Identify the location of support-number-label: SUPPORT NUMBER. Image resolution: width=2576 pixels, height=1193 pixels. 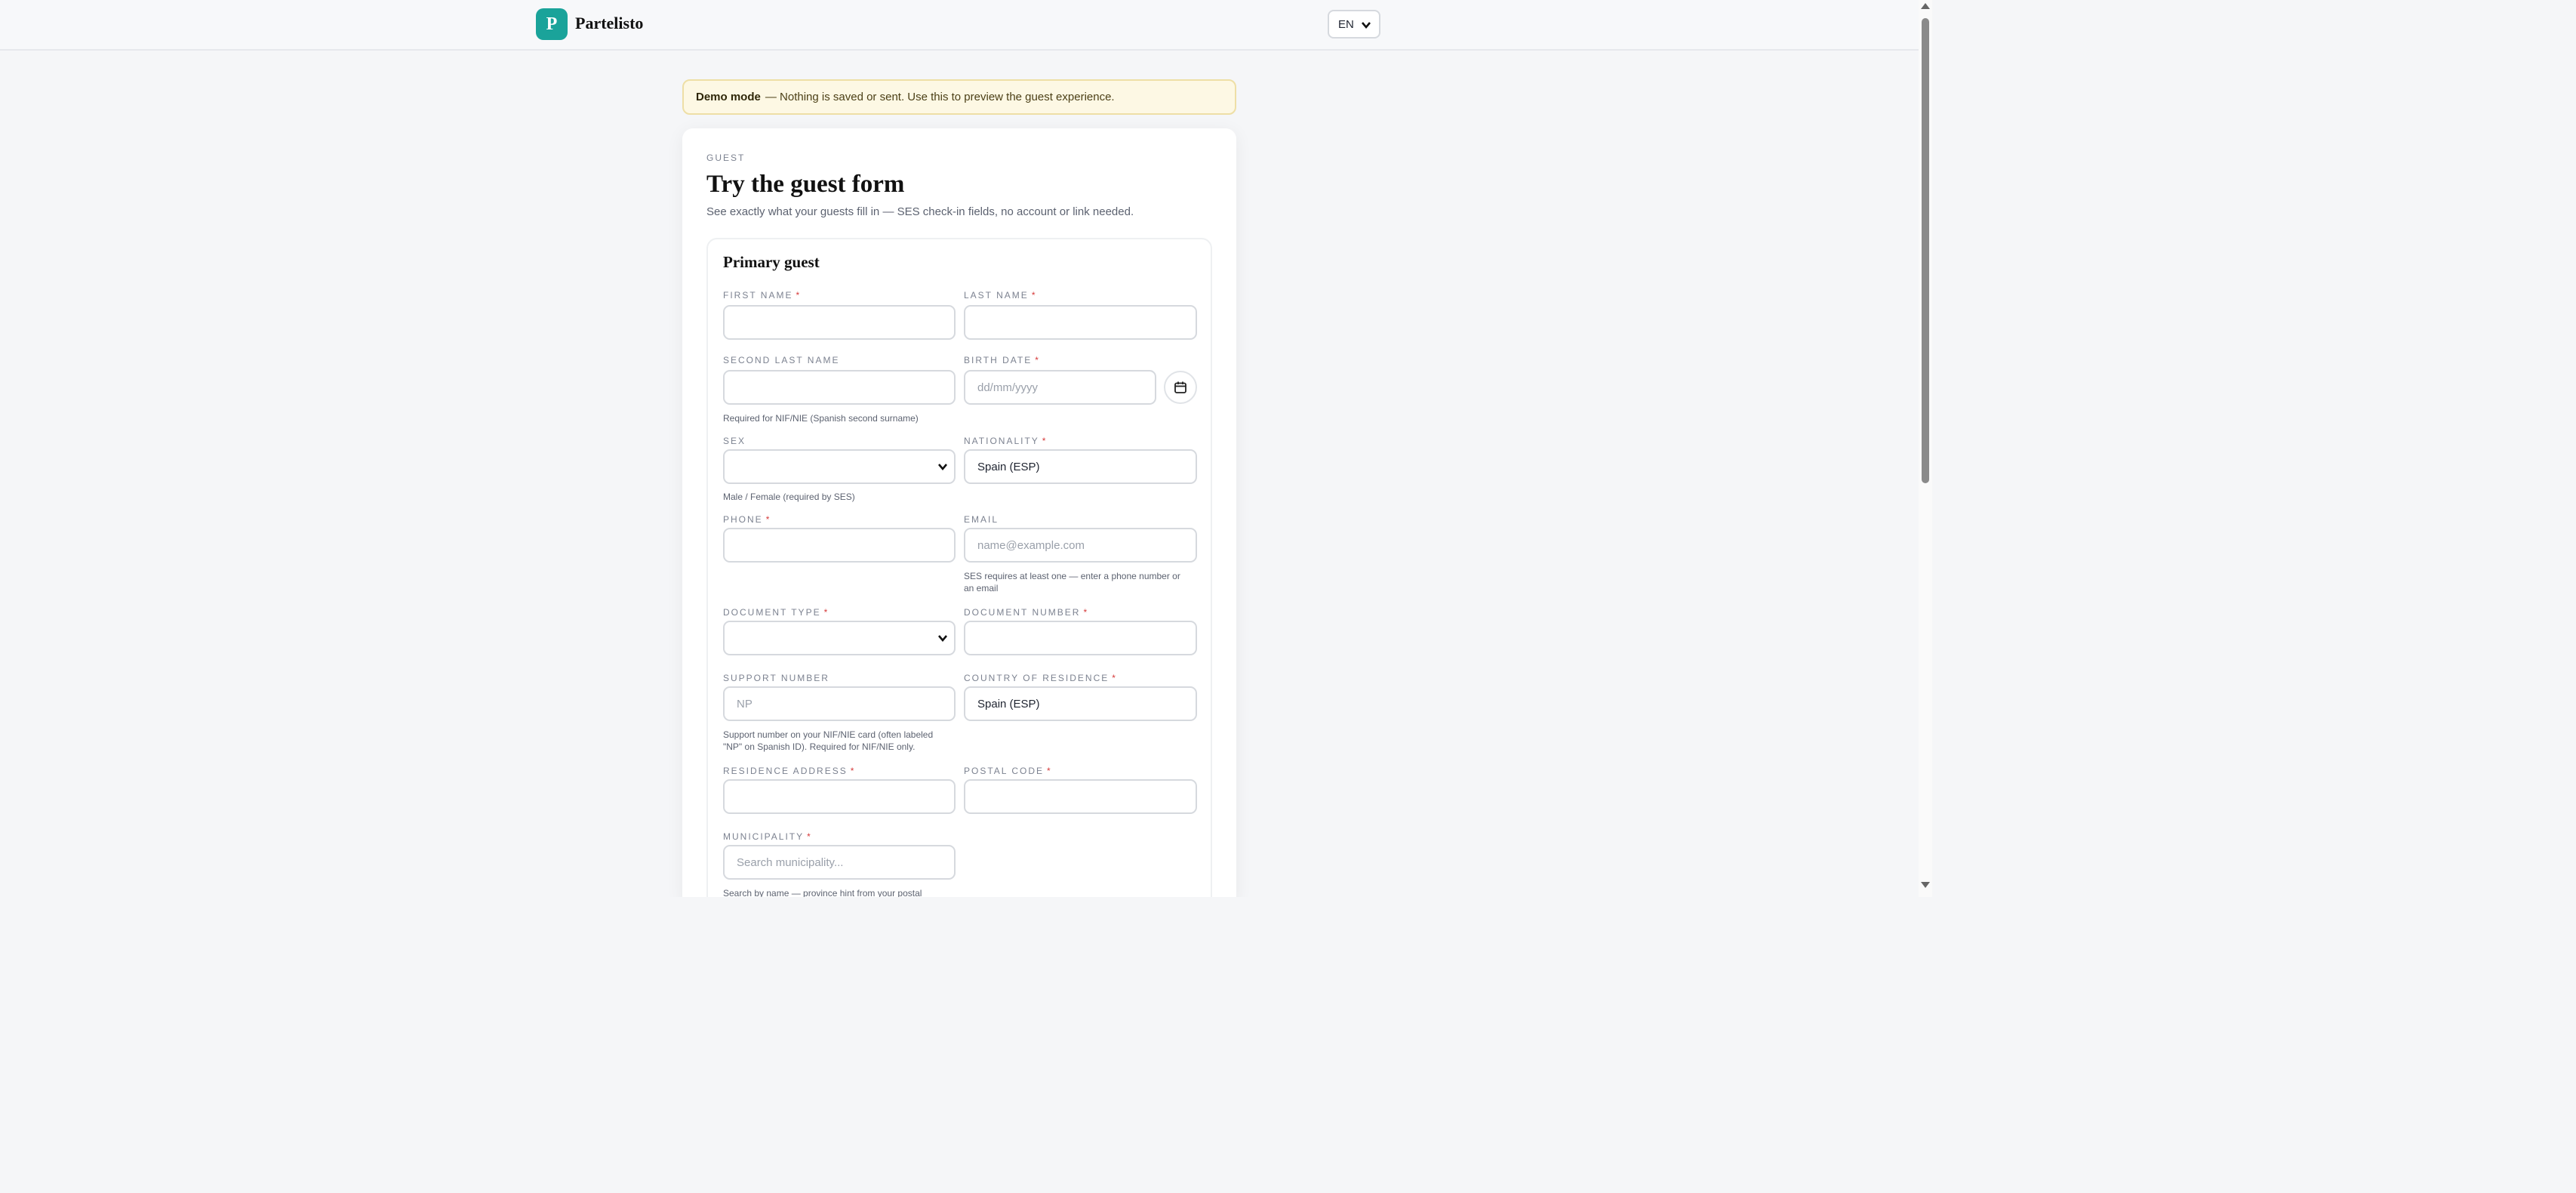
(776, 678).